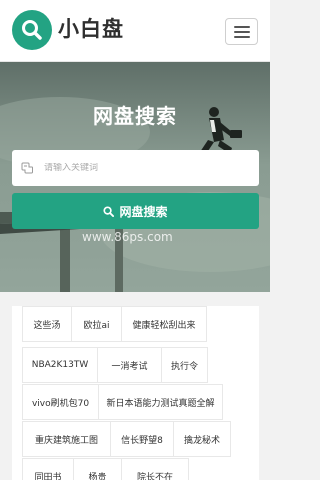 This screenshot has width=320, height=480. What do you see at coordinates (66, 439) in the screenshot?
I see `tag-link: 重庆建筑施工图` at bounding box center [66, 439].